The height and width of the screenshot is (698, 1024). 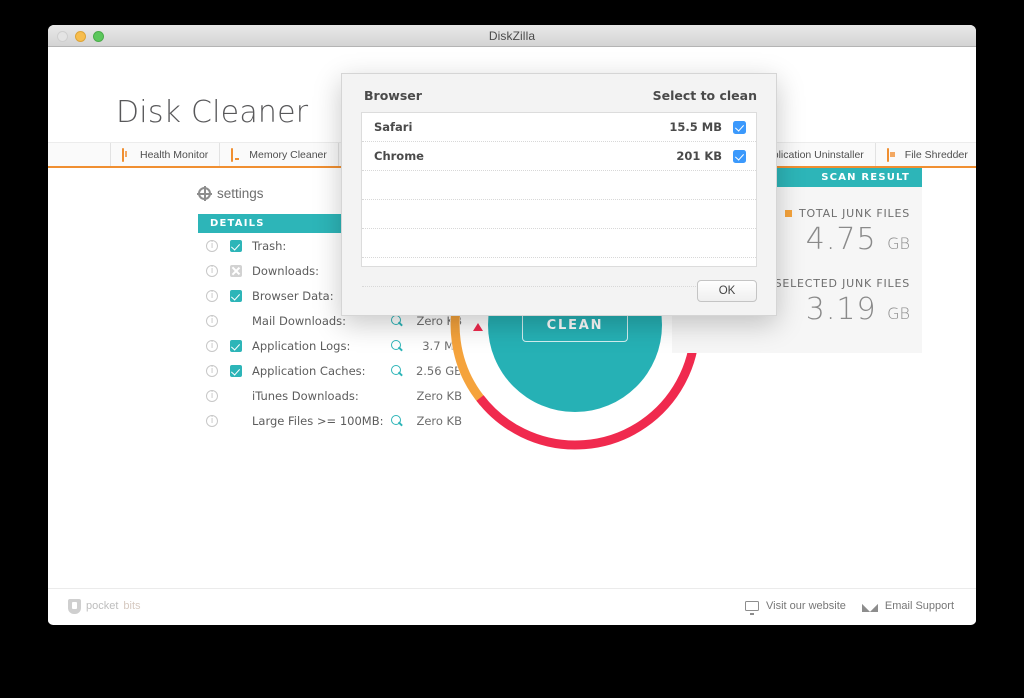 What do you see at coordinates (841, 239) in the screenshot?
I see `value-number: 4.75` at bounding box center [841, 239].